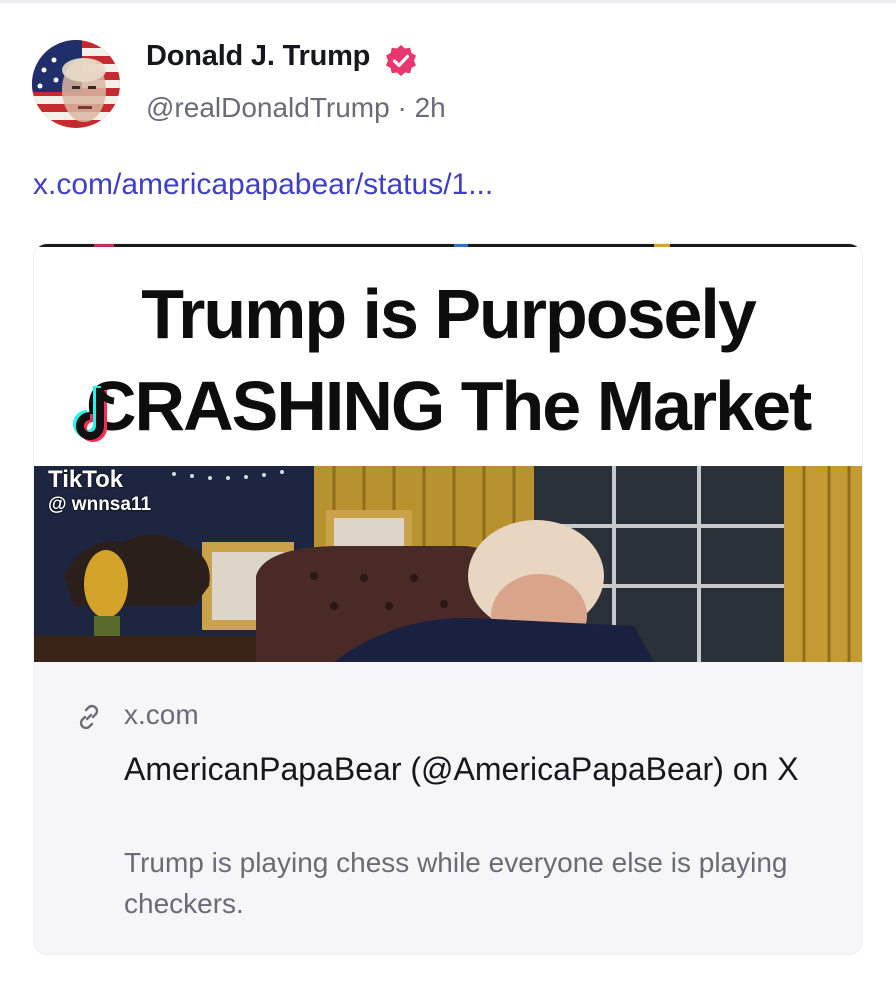 The height and width of the screenshot is (1000, 896). What do you see at coordinates (449, 406) in the screenshot?
I see `image-headline-line2: CRASHING The Market` at bounding box center [449, 406].